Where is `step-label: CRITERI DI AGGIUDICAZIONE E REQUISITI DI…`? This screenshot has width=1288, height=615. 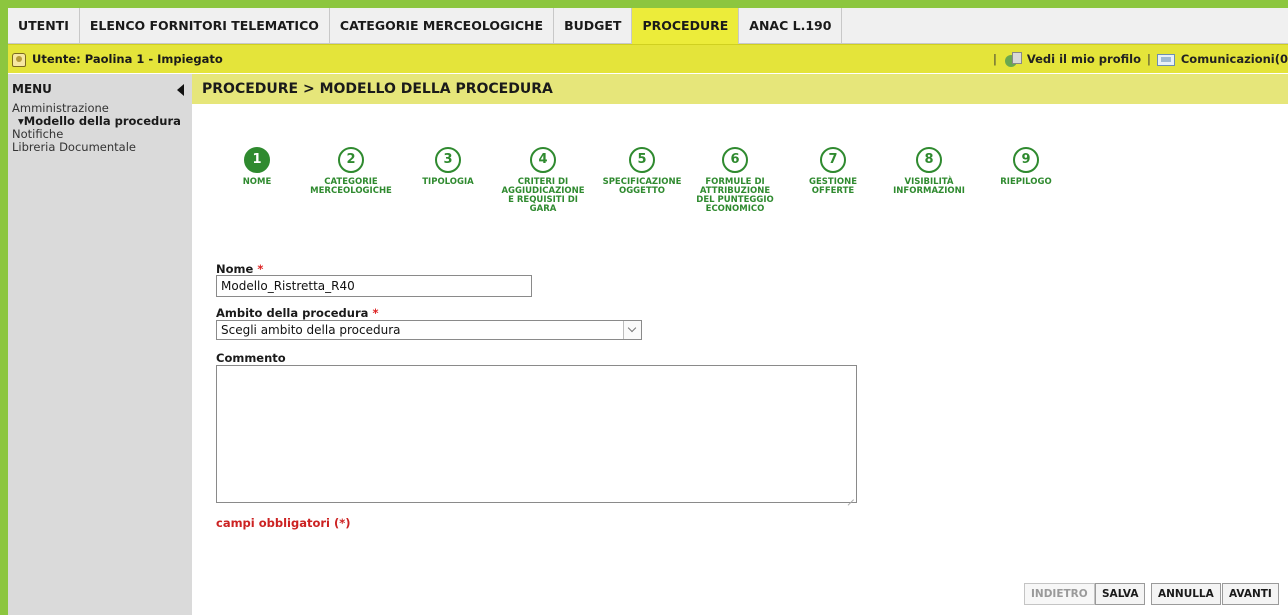
step-label: CRITERI DI AGGIUDICAZIONE E REQUISITI DI… is located at coordinates (543, 195).